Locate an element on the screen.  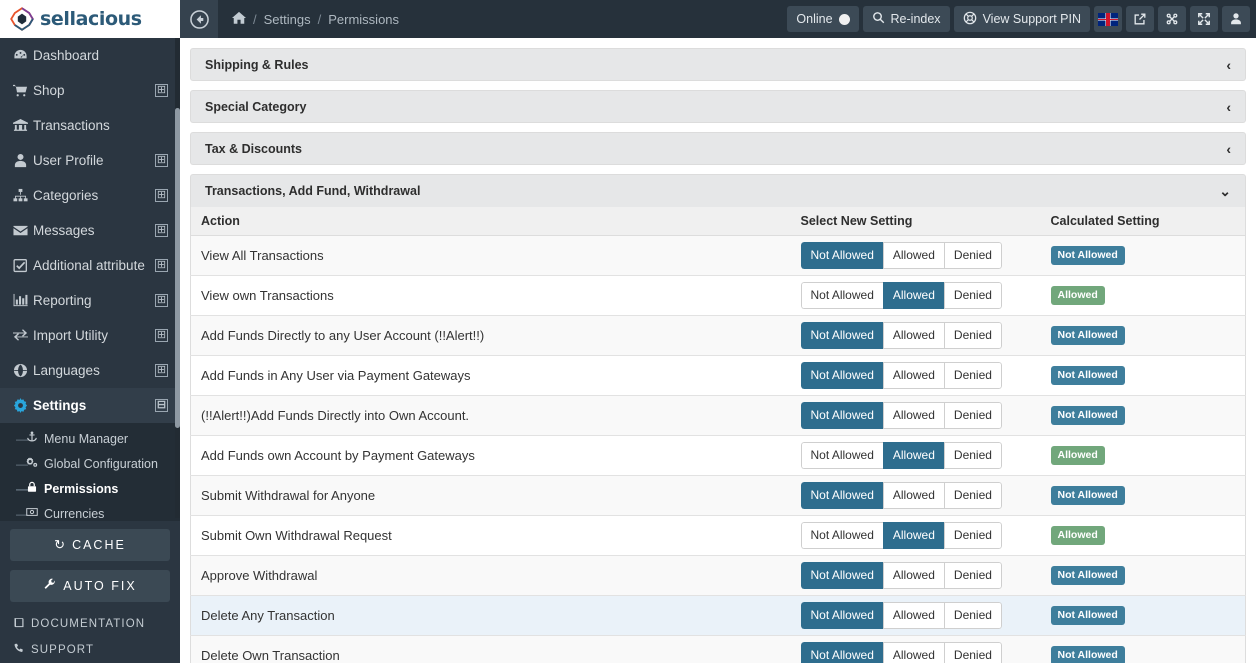
auto-fix-button: AUTO FIX is located at coordinates (90, 586).